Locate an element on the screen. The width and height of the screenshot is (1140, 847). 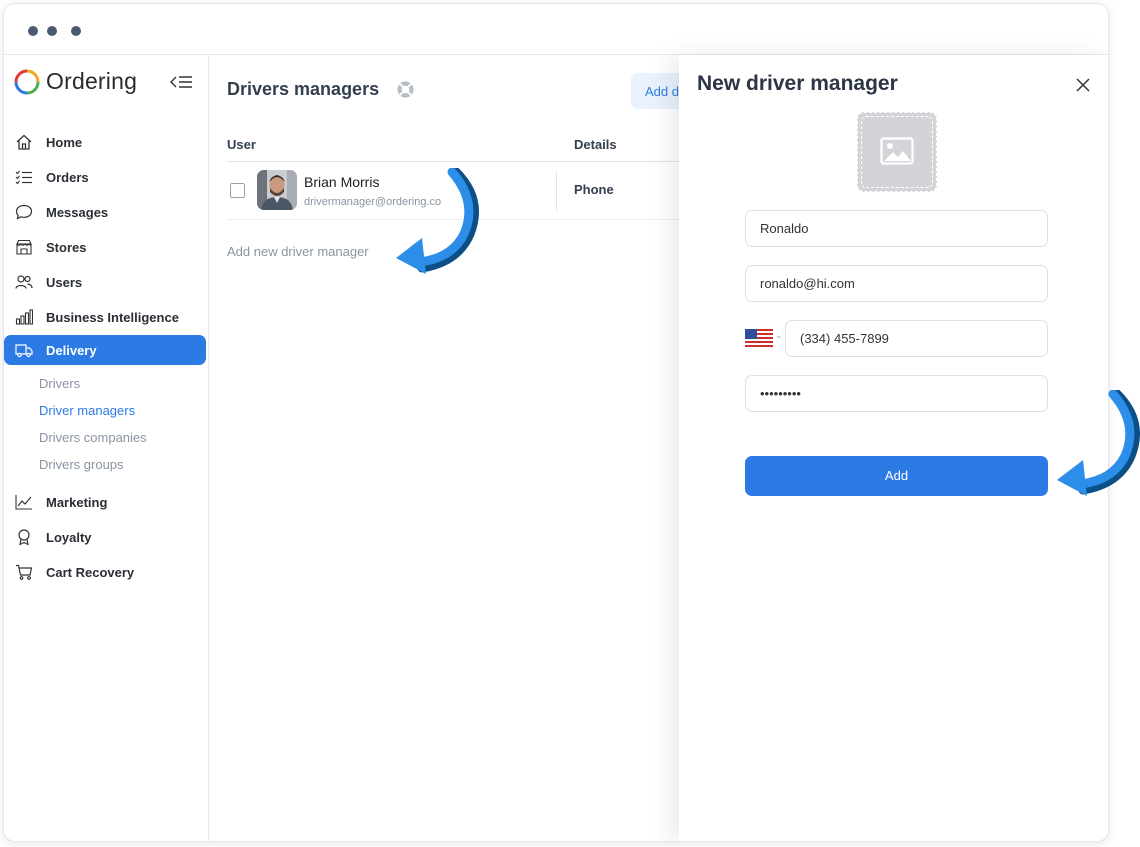
panel-title: New driver manager is located at coordinates (797, 83).